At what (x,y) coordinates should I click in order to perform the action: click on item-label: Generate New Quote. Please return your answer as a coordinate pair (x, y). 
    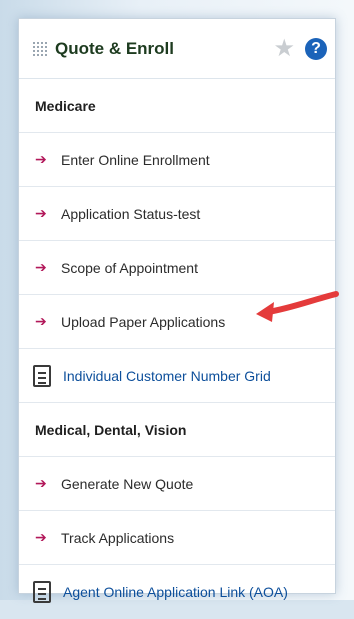
    Looking at the image, I should click on (127, 483).